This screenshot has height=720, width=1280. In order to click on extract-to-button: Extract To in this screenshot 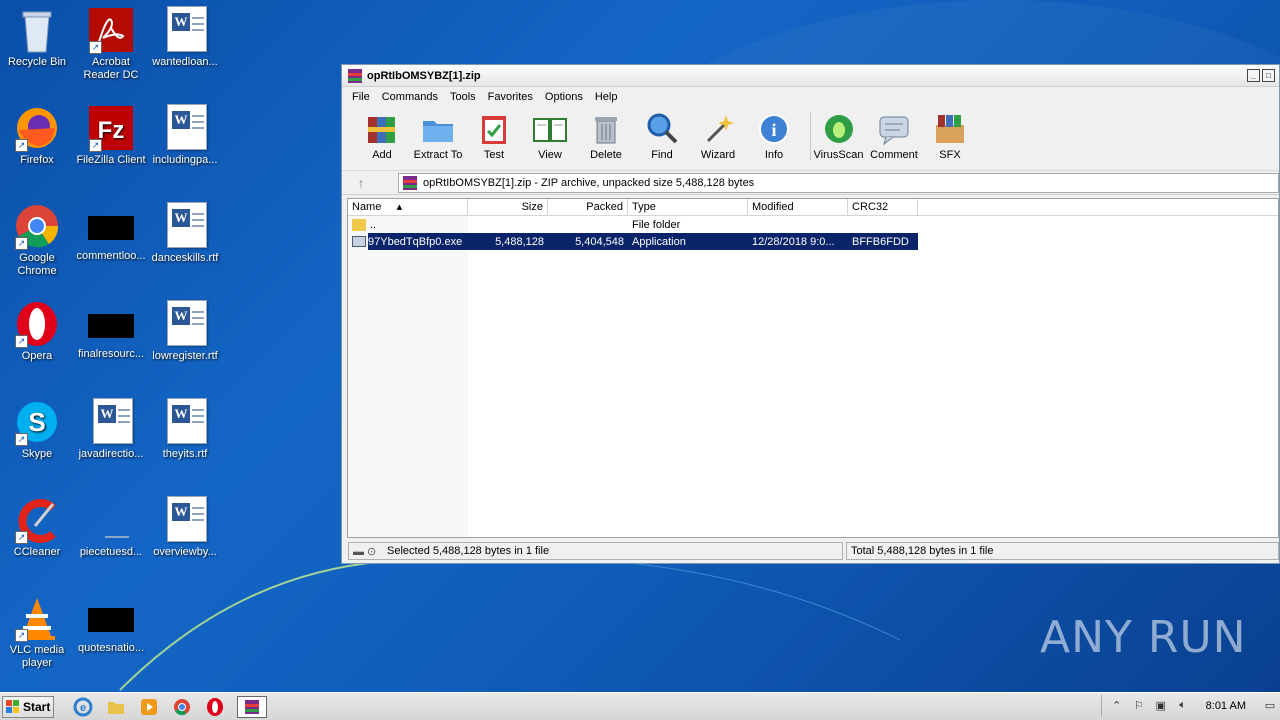, I will do `click(438, 136)`.